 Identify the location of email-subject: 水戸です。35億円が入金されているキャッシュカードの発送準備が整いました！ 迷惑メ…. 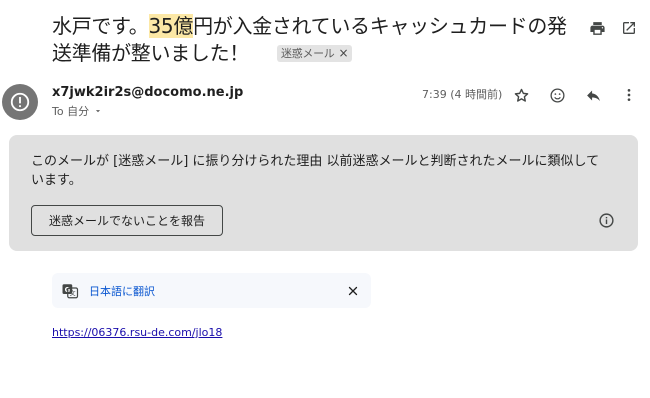
(317, 40).